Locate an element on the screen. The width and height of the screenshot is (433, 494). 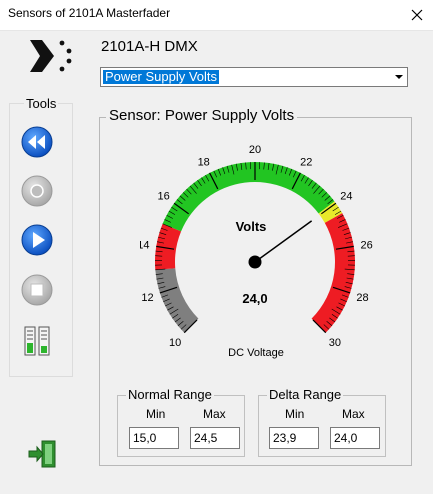
normal-max-field: 24,5 is located at coordinates (215, 438).